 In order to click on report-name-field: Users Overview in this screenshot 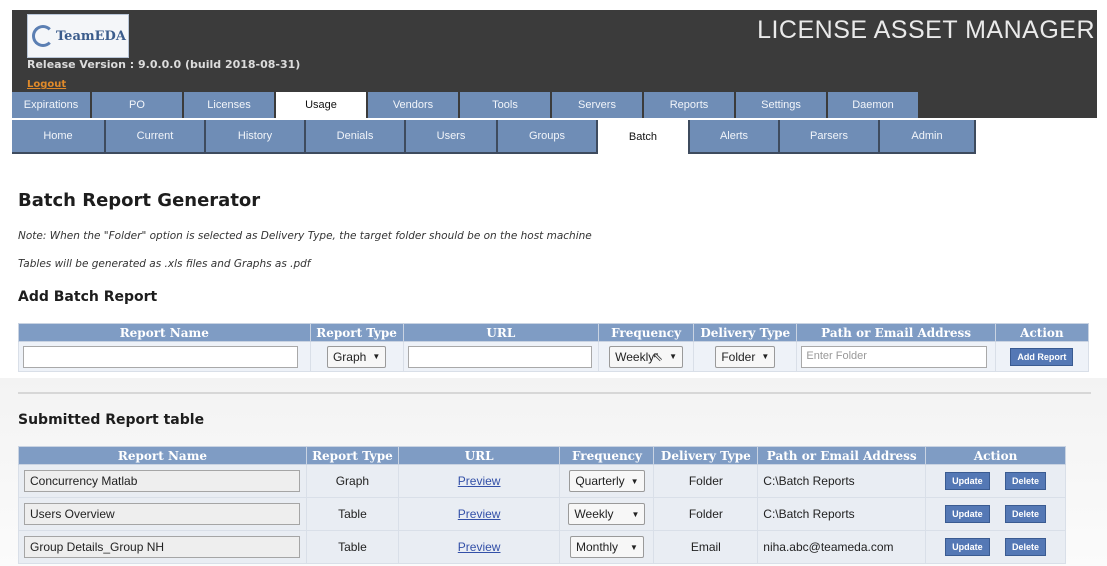, I will do `click(162, 514)`.